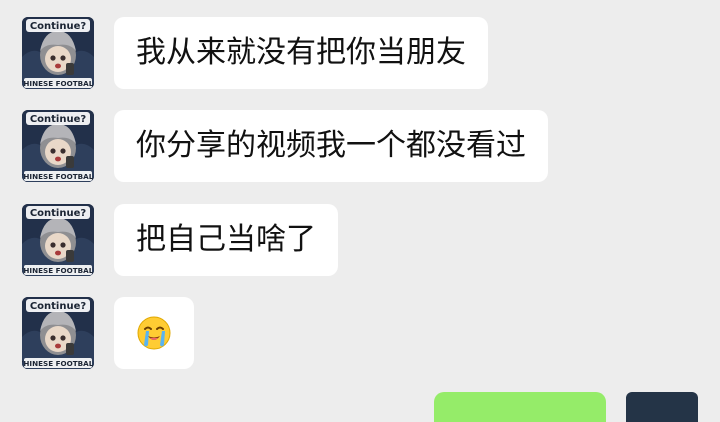 This screenshot has width=720, height=422. Describe the element at coordinates (301, 53) in the screenshot. I see `message-bubble: 我从来就没有把你当朋友` at that location.